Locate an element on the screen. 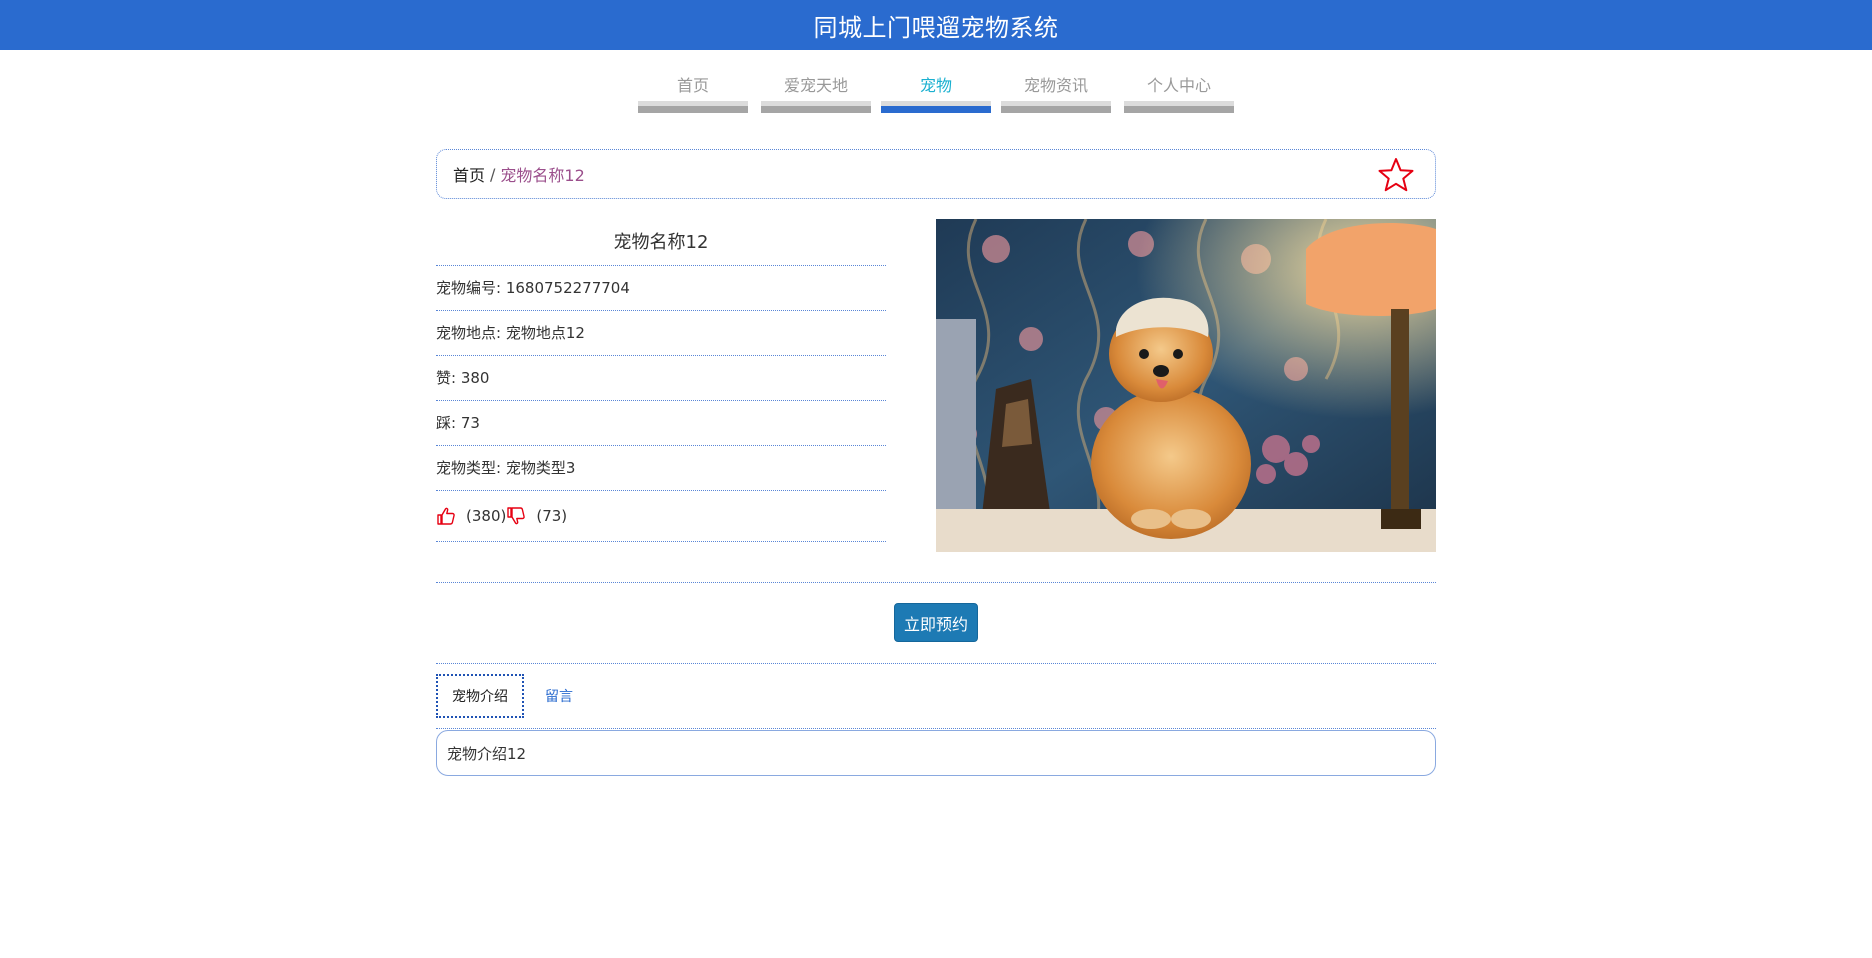  breadcrumb: 首页 / 宠物名称12 is located at coordinates (936, 174).